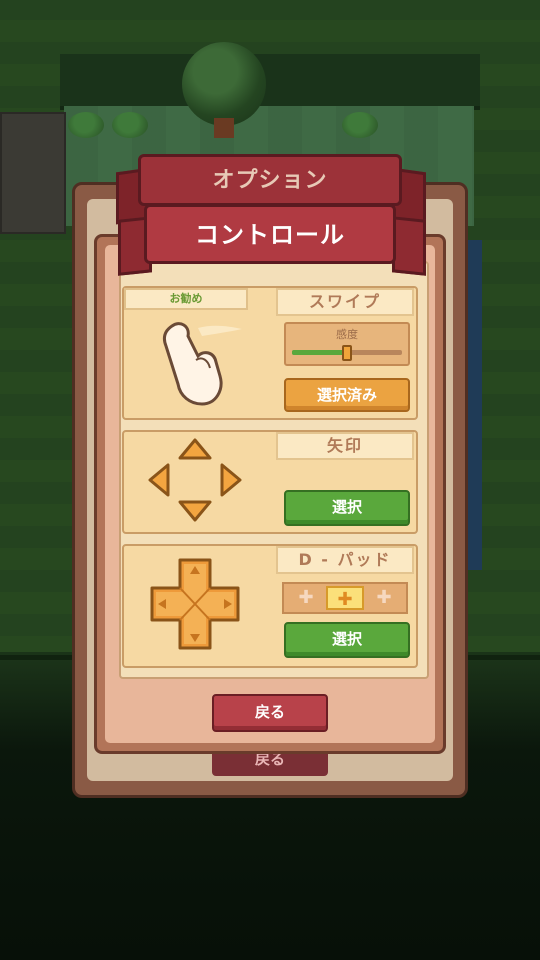 This screenshot has height=960, width=540. What do you see at coordinates (345, 302) in the screenshot?
I see `swipe-label: スワイプ` at bounding box center [345, 302].